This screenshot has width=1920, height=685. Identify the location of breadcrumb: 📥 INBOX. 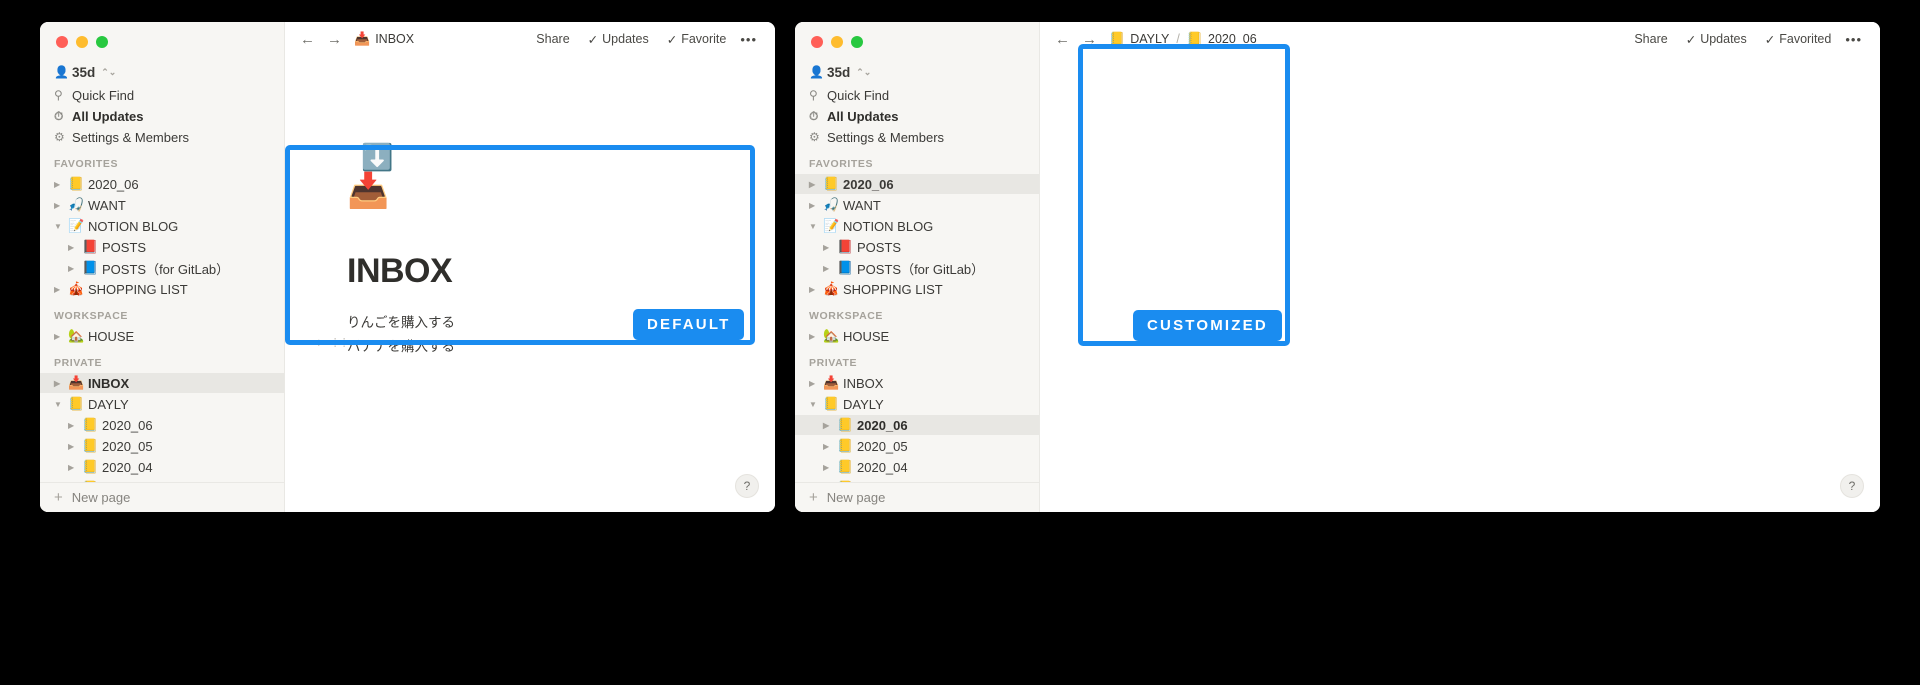
(384, 39).